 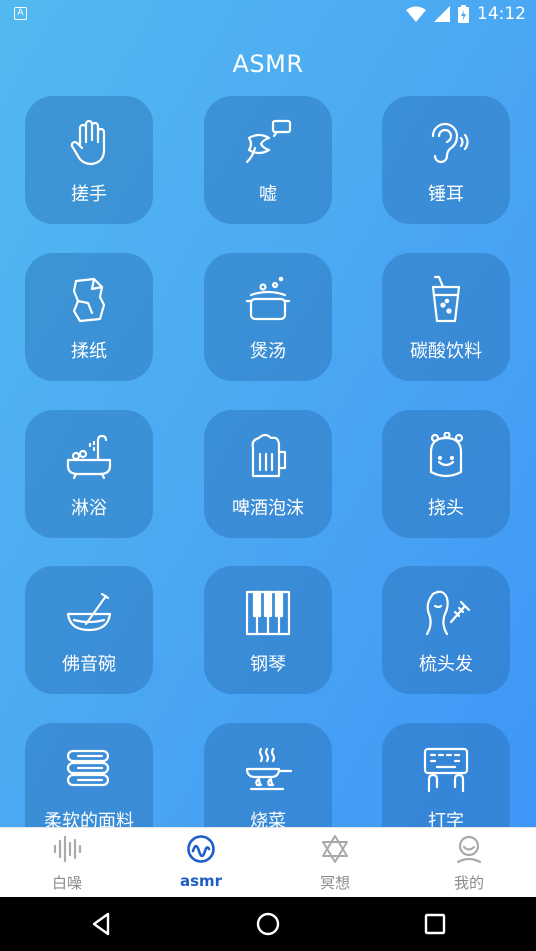 What do you see at coordinates (446, 819) in the screenshot?
I see `tile-label: 打字` at bounding box center [446, 819].